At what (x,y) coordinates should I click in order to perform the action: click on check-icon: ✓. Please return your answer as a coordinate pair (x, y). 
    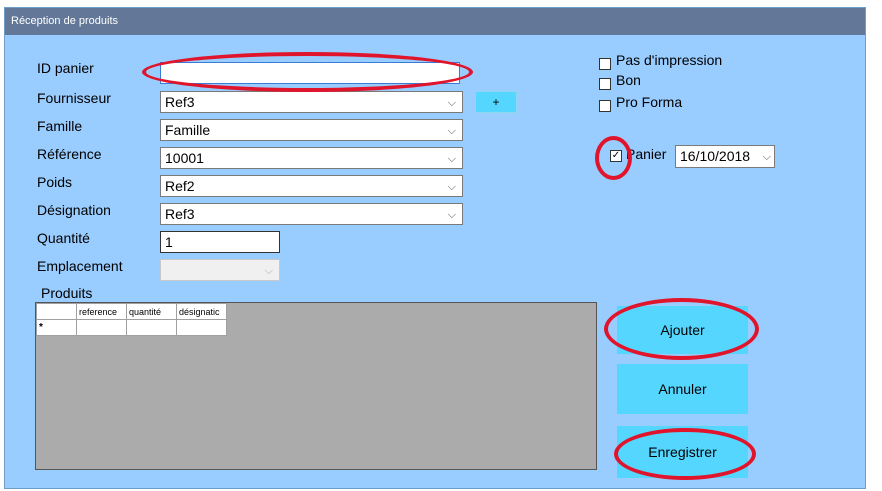
    Looking at the image, I should click on (616, 155).